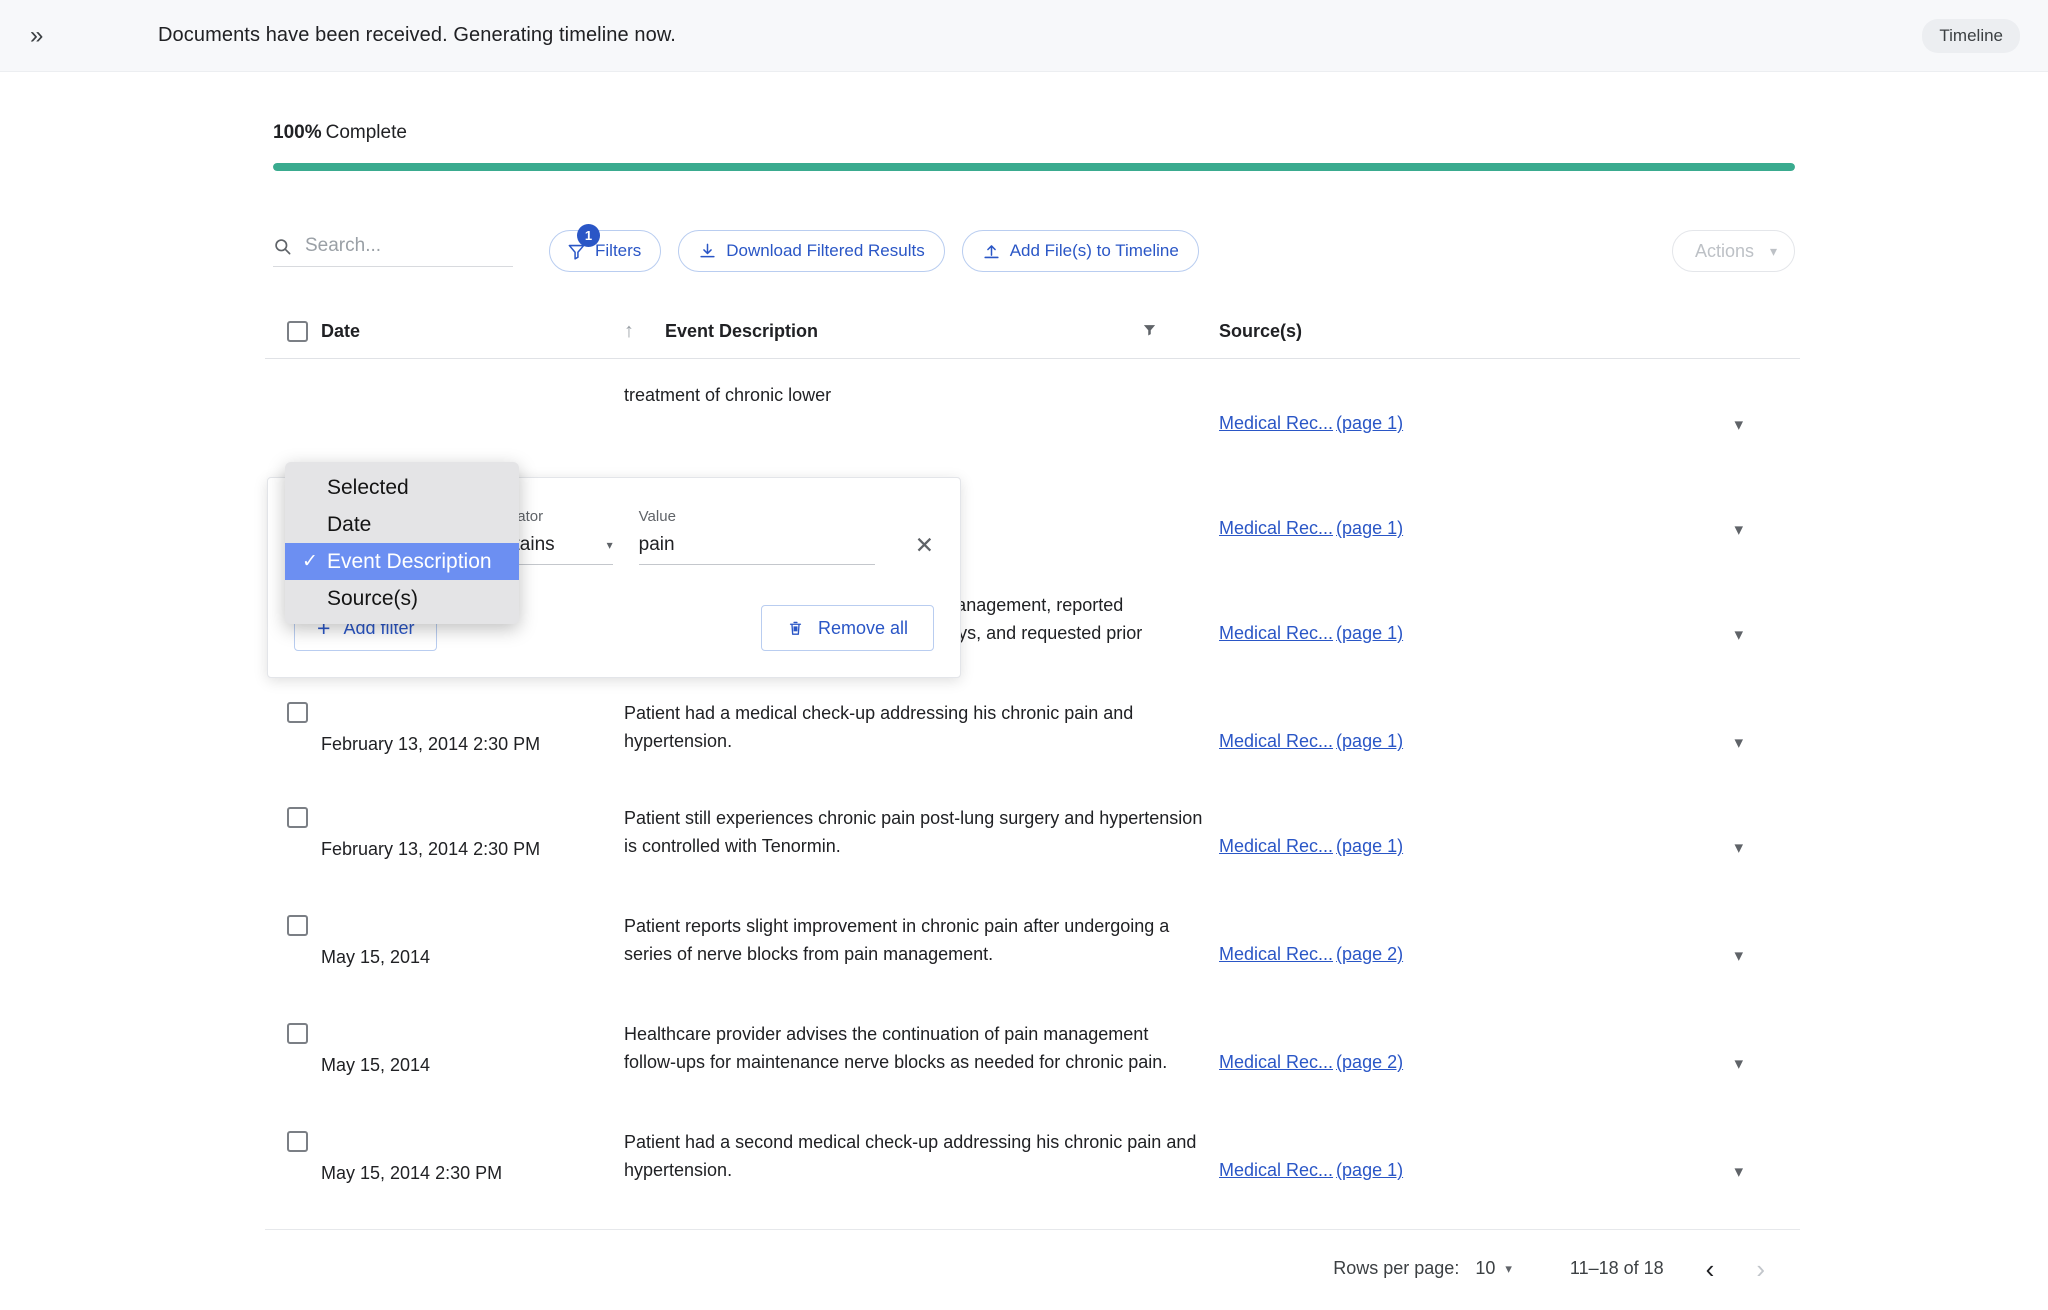  Describe the element at coordinates (862, 627) in the screenshot. I see `remove-all-label: Remove all` at that location.